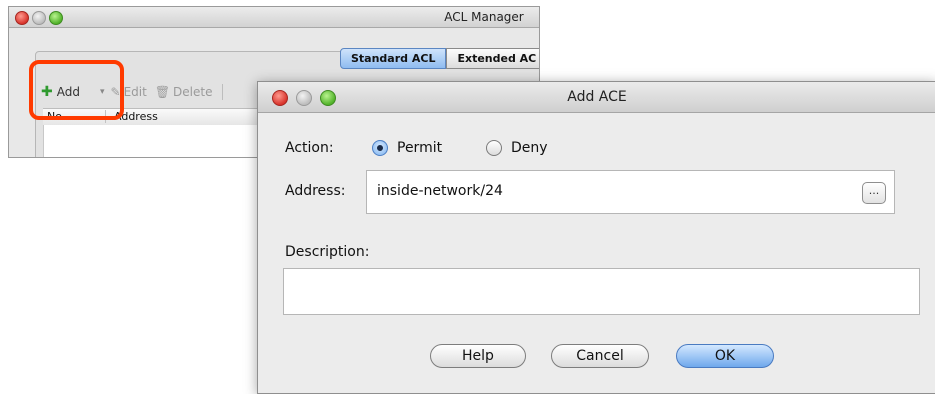 This screenshot has height=394, width=935. Describe the element at coordinates (380, 148) in the screenshot. I see `radio-selected-icon` at that location.